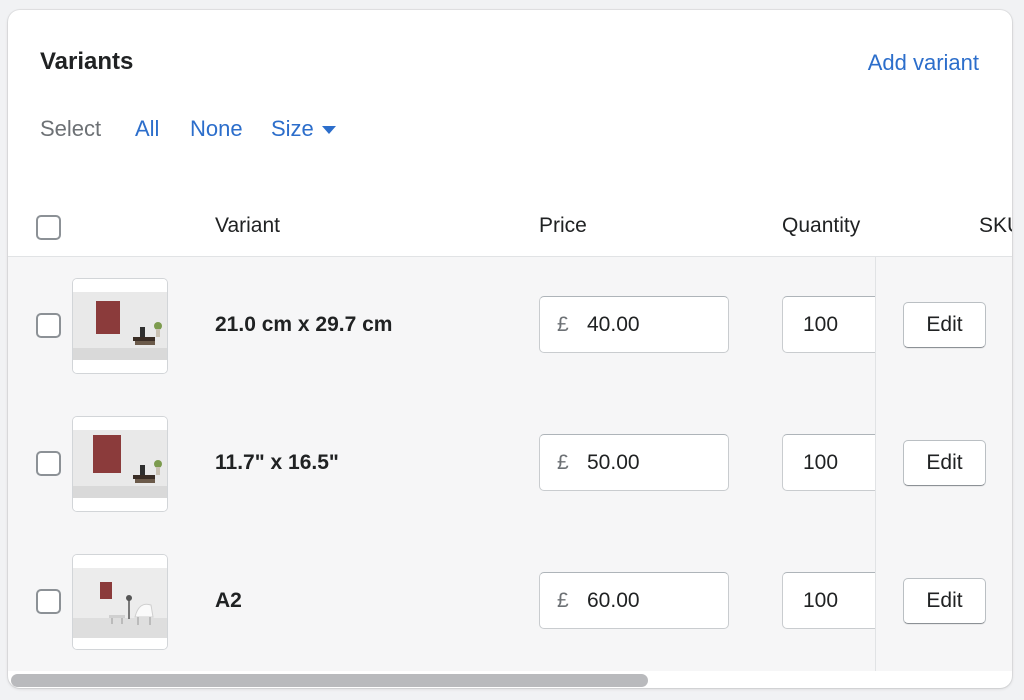 The width and height of the screenshot is (1024, 700). I want to click on variant-name: 11.7" x 16.5", so click(277, 462).